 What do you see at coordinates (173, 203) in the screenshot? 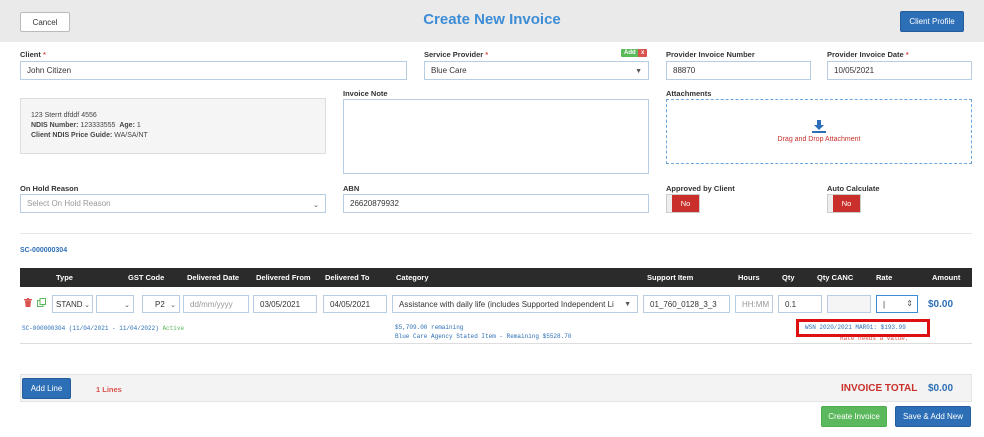
I see `on-hold-reason-select: Select On Hold Reason ⌄` at bounding box center [173, 203].